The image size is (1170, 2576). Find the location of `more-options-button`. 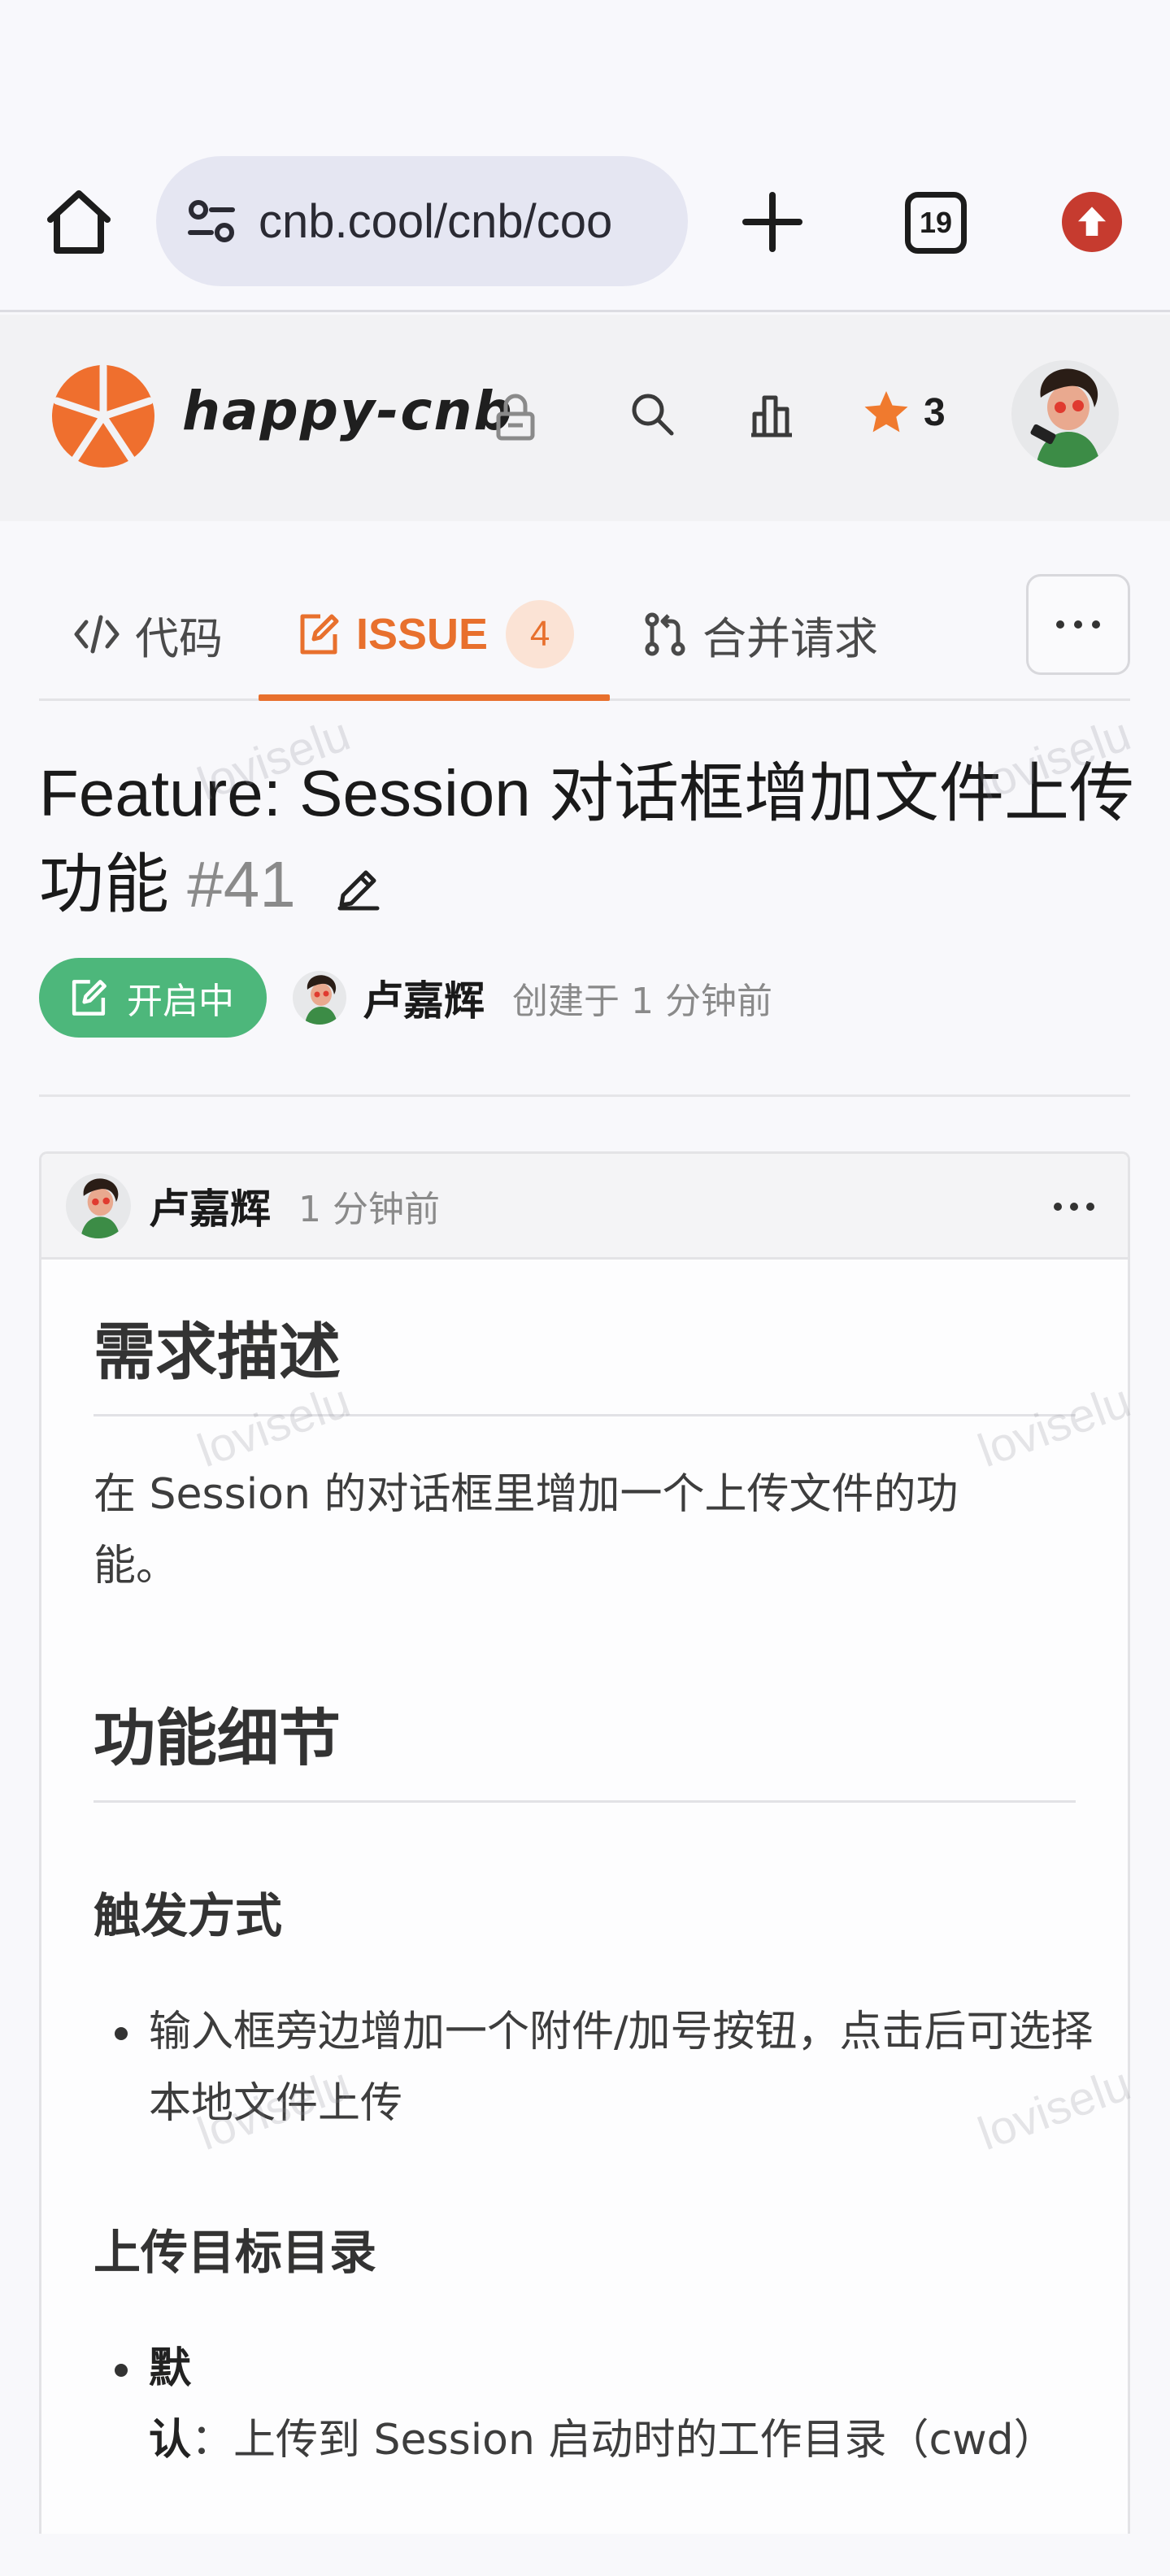

more-options-button is located at coordinates (1078, 625).